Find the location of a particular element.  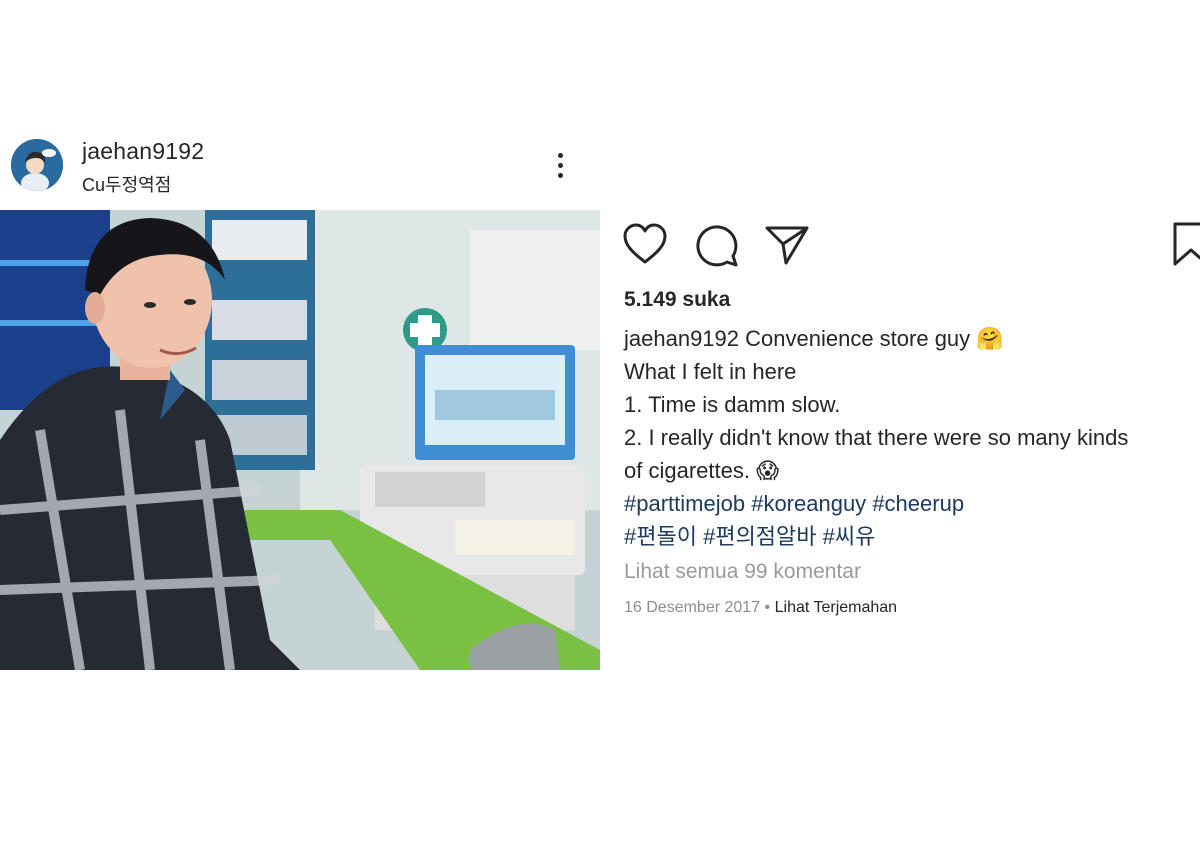

caption-line: of cigarettes. 😱 is located at coordinates (701, 470).